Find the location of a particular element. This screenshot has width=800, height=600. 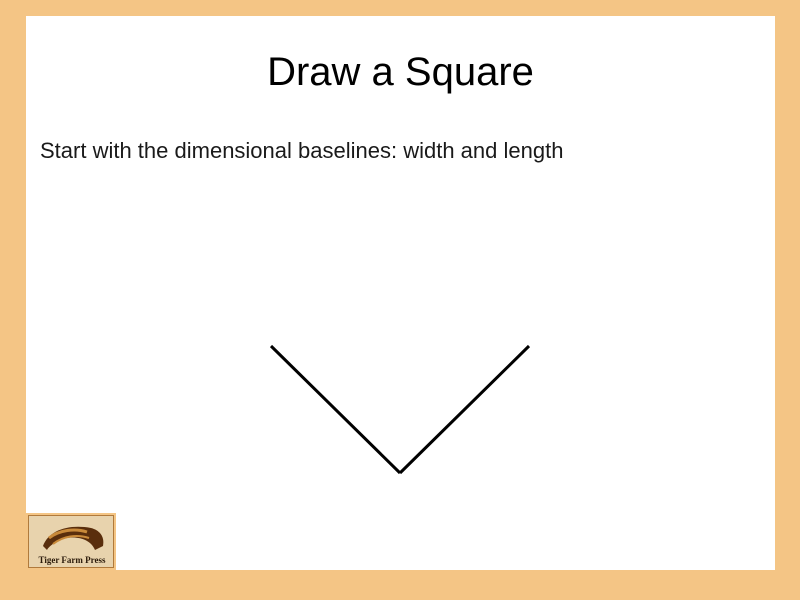

width-baseline is located at coordinates (335, 409).